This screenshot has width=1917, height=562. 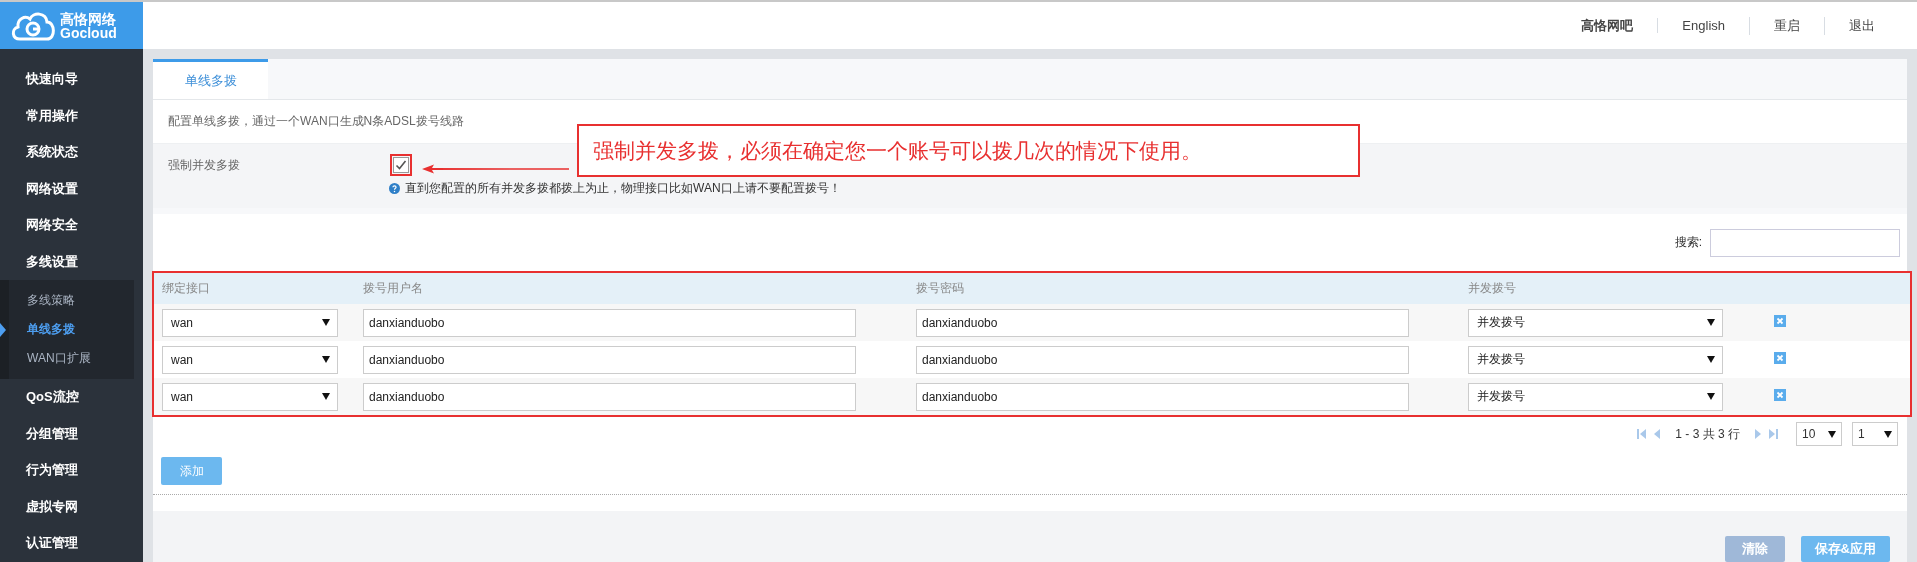 I want to click on last-page-icon, so click(x=1773, y=434).